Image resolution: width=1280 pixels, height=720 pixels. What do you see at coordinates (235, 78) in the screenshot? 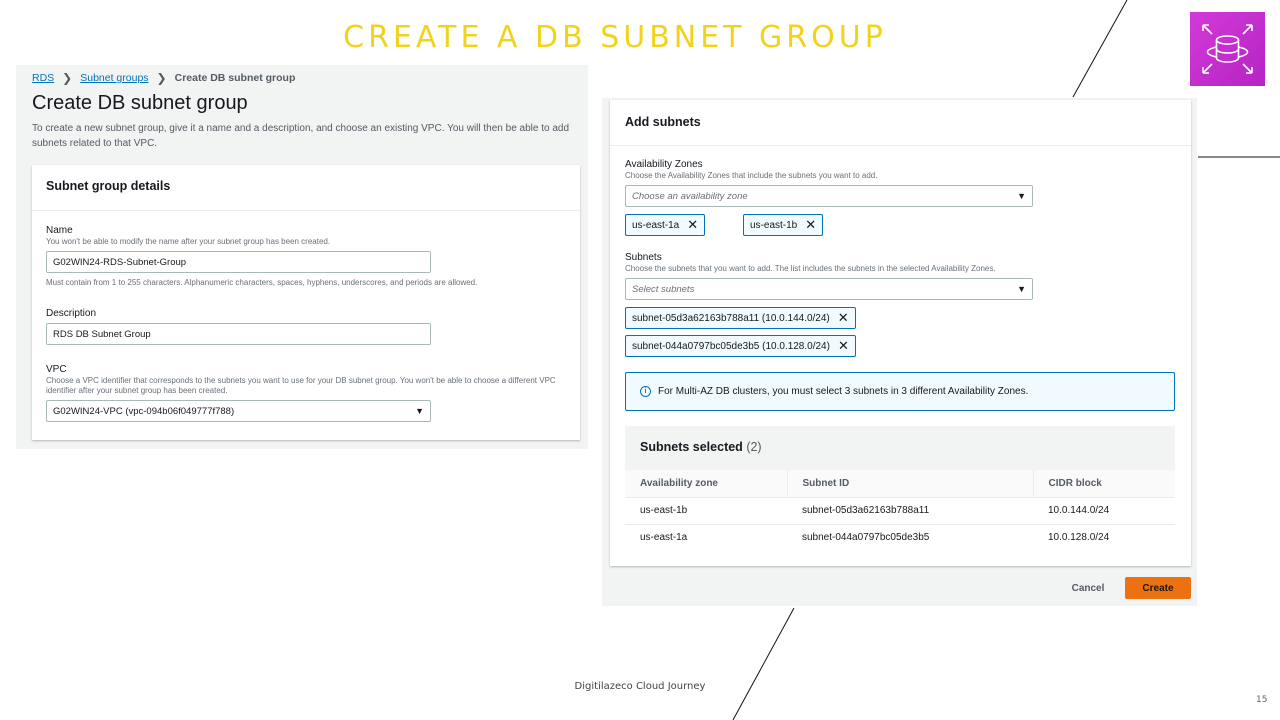
I see `breadcrumb-current: Create DB subnet group` at bounding box center [235, 78].